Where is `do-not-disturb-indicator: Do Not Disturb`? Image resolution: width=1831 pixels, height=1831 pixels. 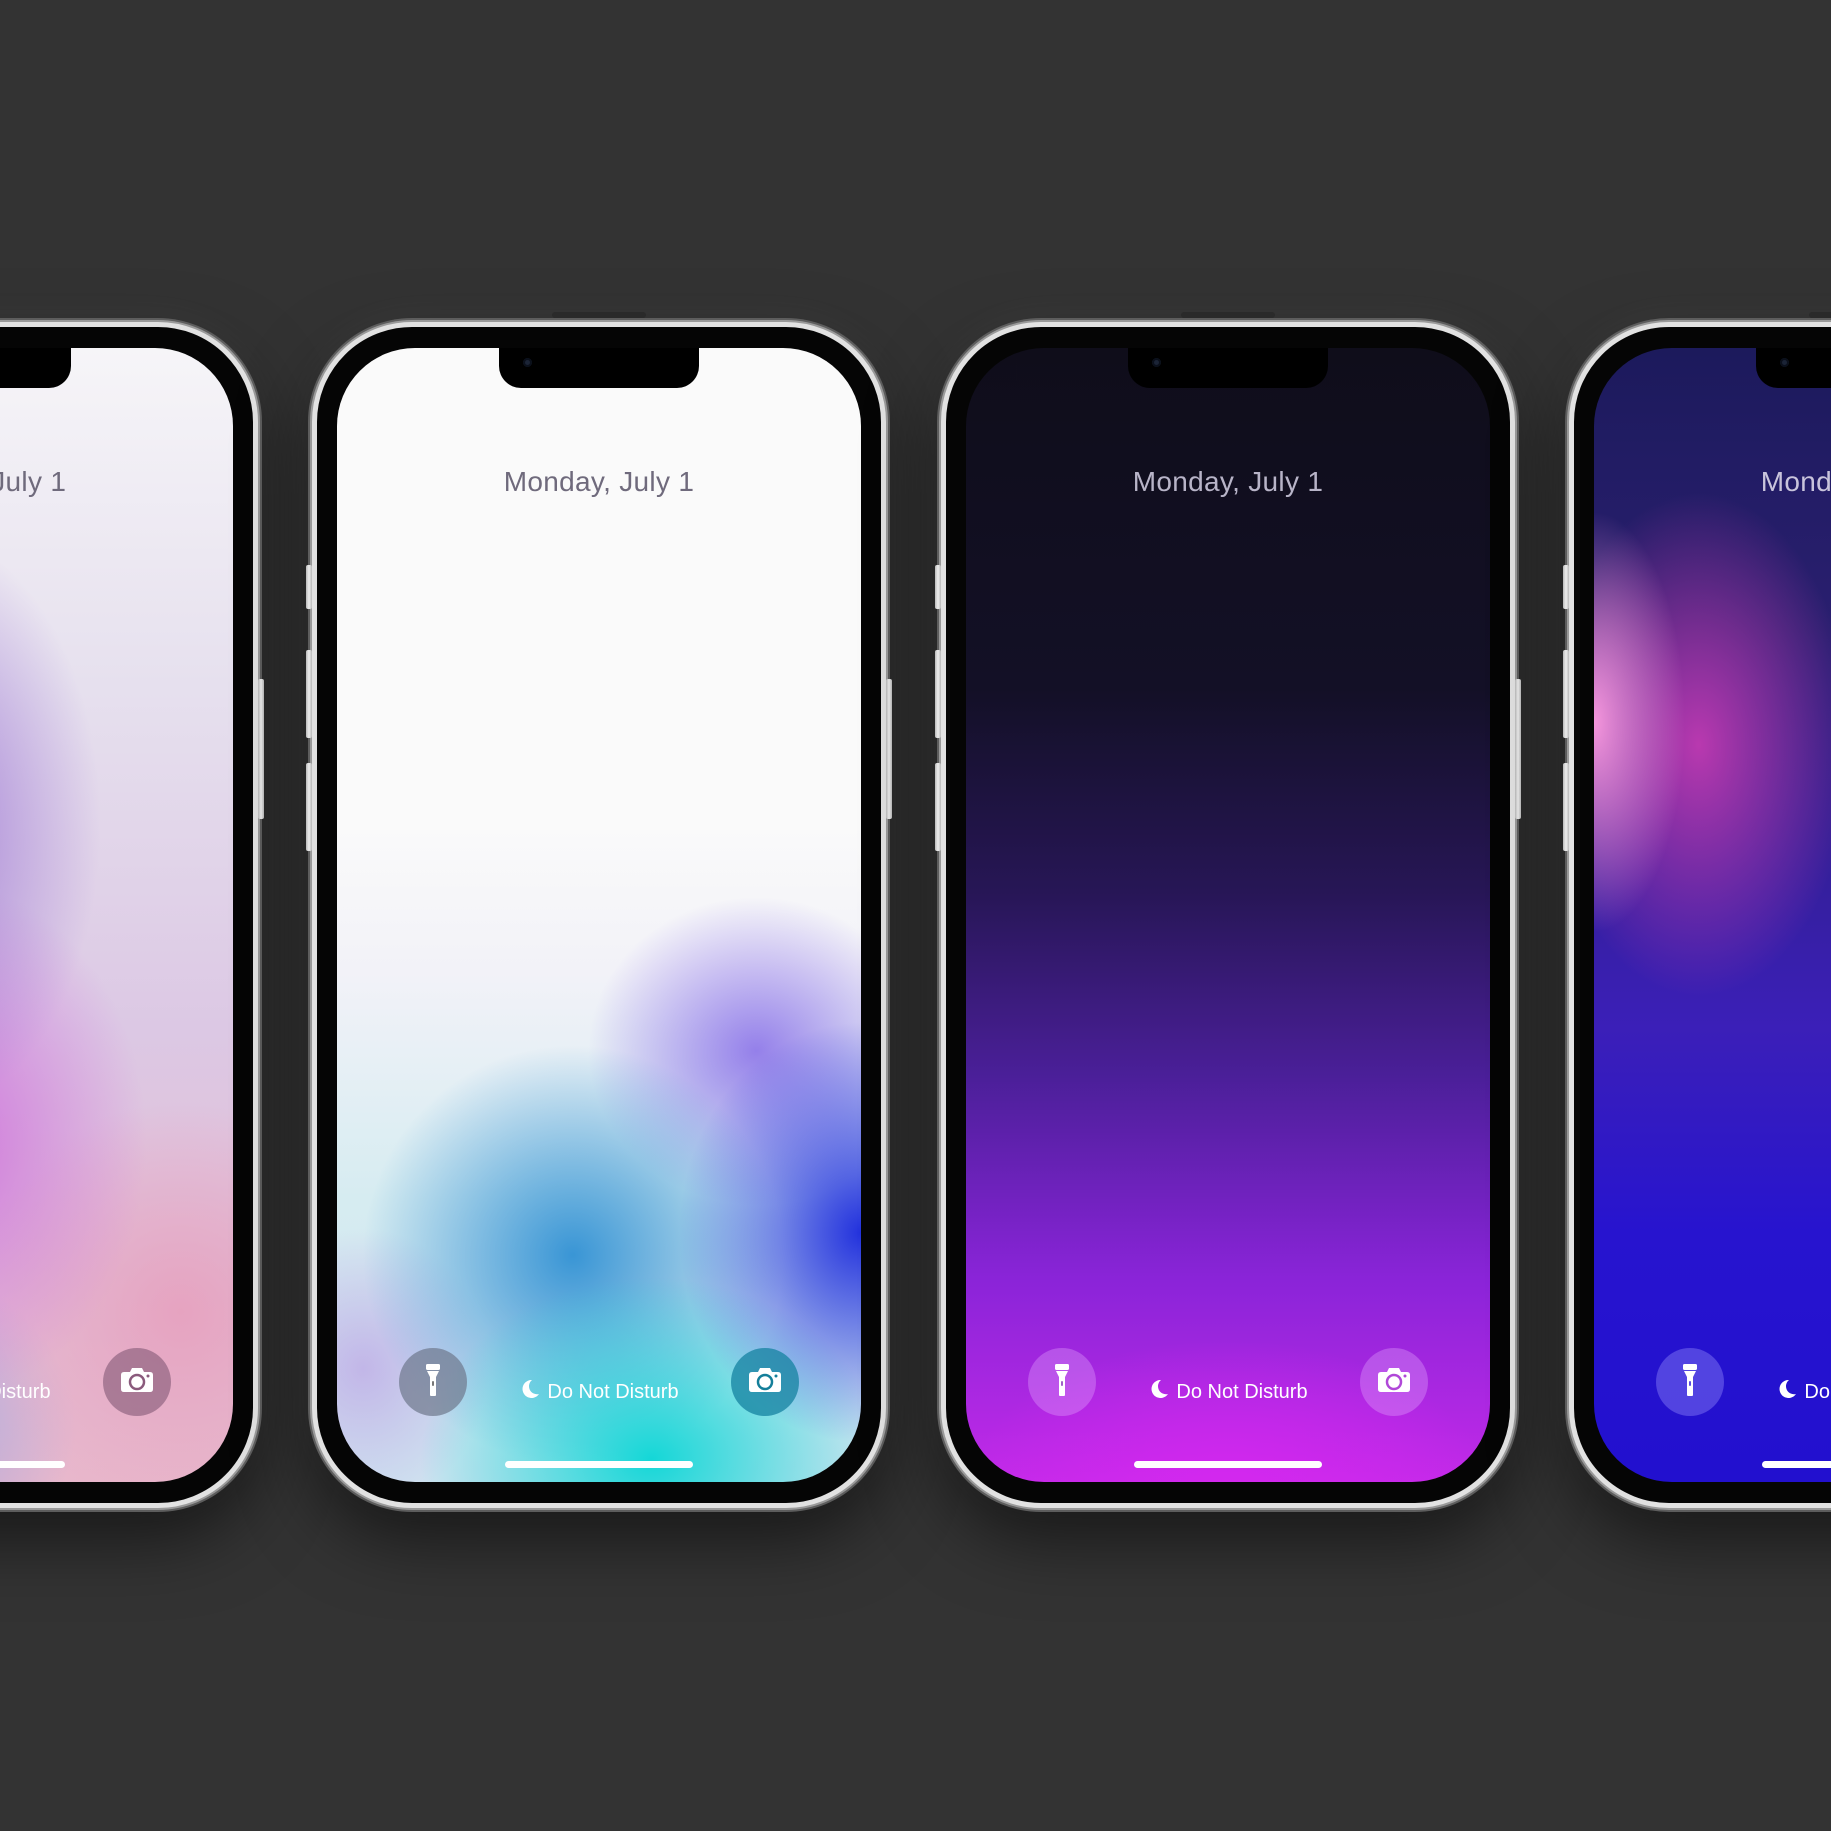
do-not-disturb-indicator: Do Not Disturb is located at coordinates (1712, 1391).